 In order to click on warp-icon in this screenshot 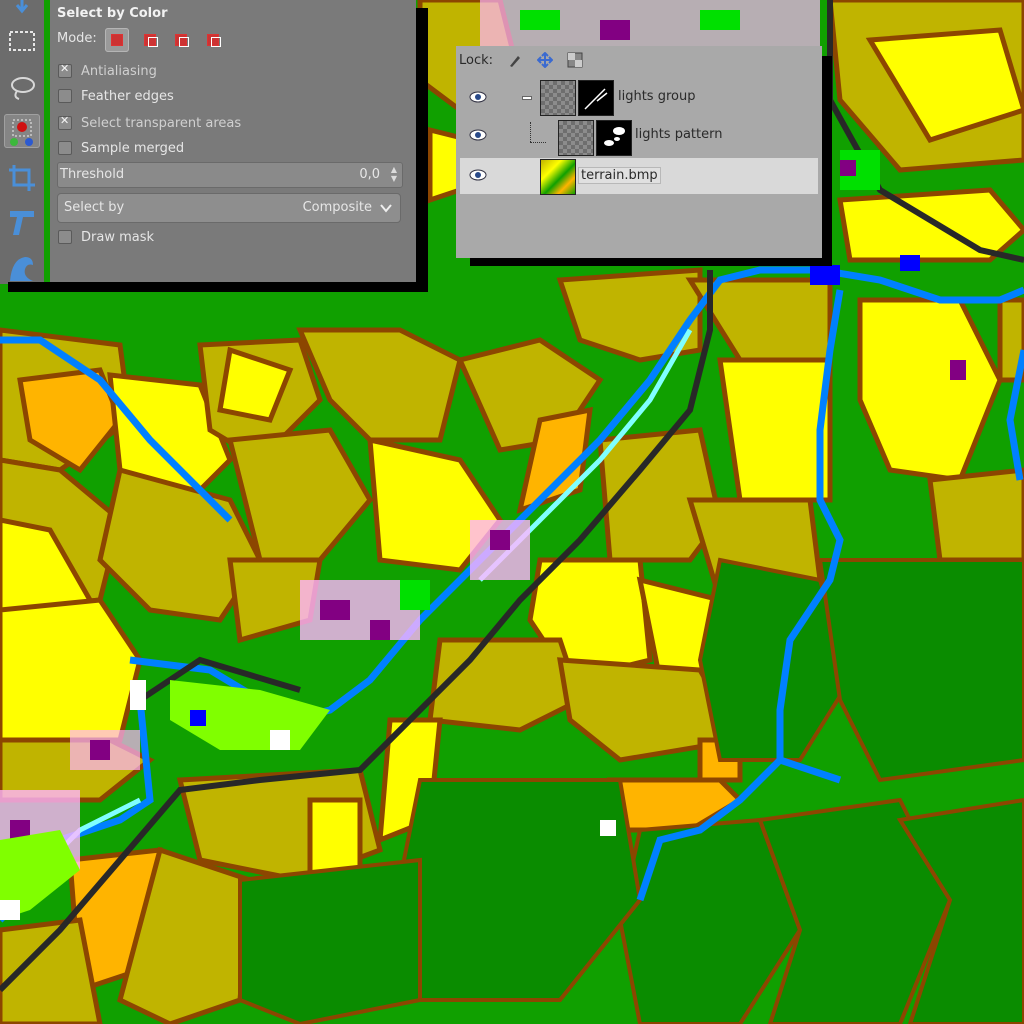, I will do `click(21, 269)`.